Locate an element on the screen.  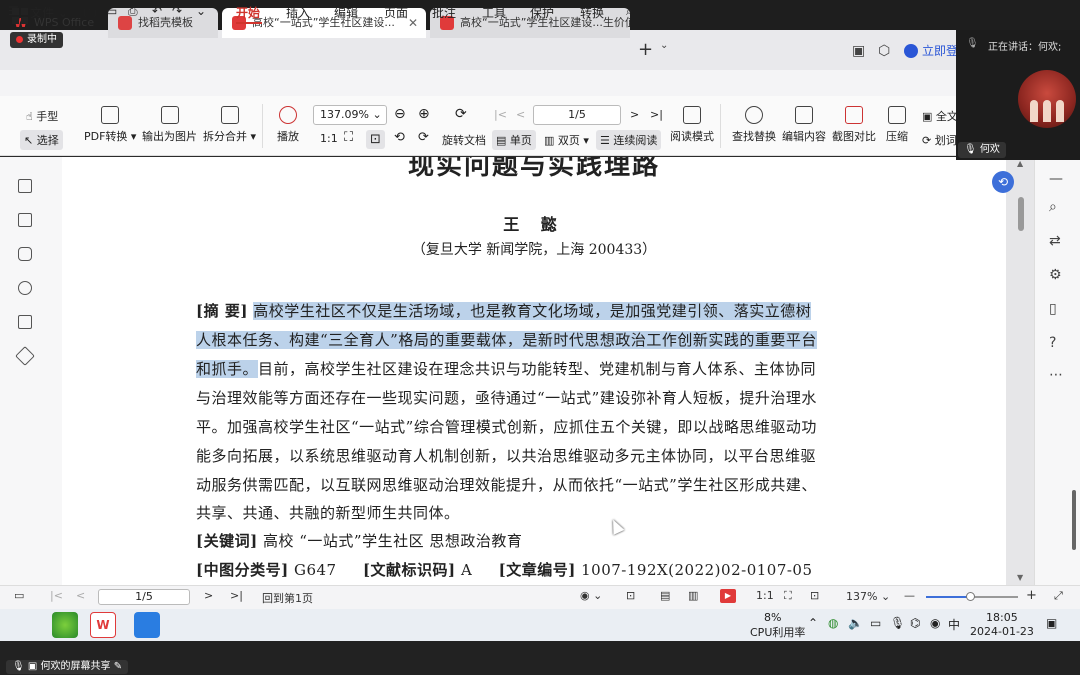
menu-insert: 插入 is located at coordinates (298, 12).